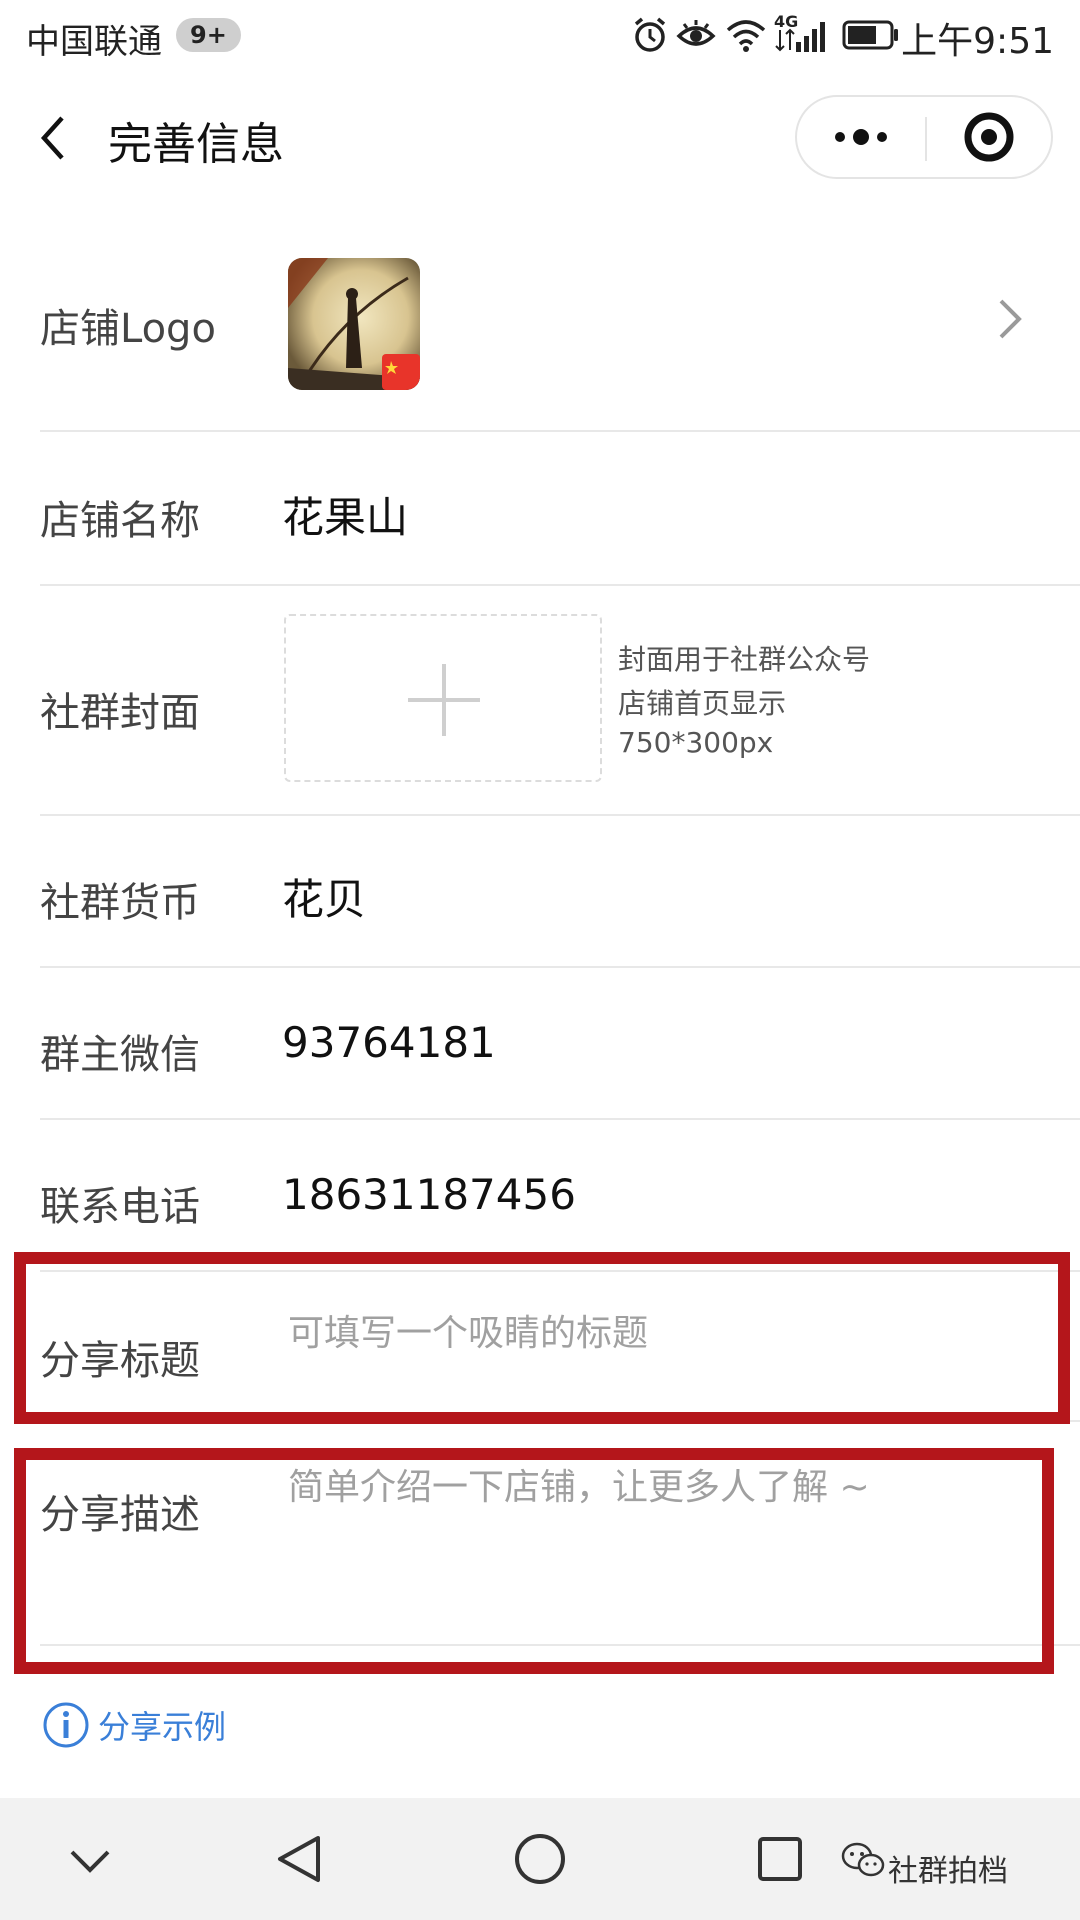 This screenshot has height=1920, width=1080. Describe the element at coordinates (650, 34) in the screenshot. I see `clock-icon` at that location.